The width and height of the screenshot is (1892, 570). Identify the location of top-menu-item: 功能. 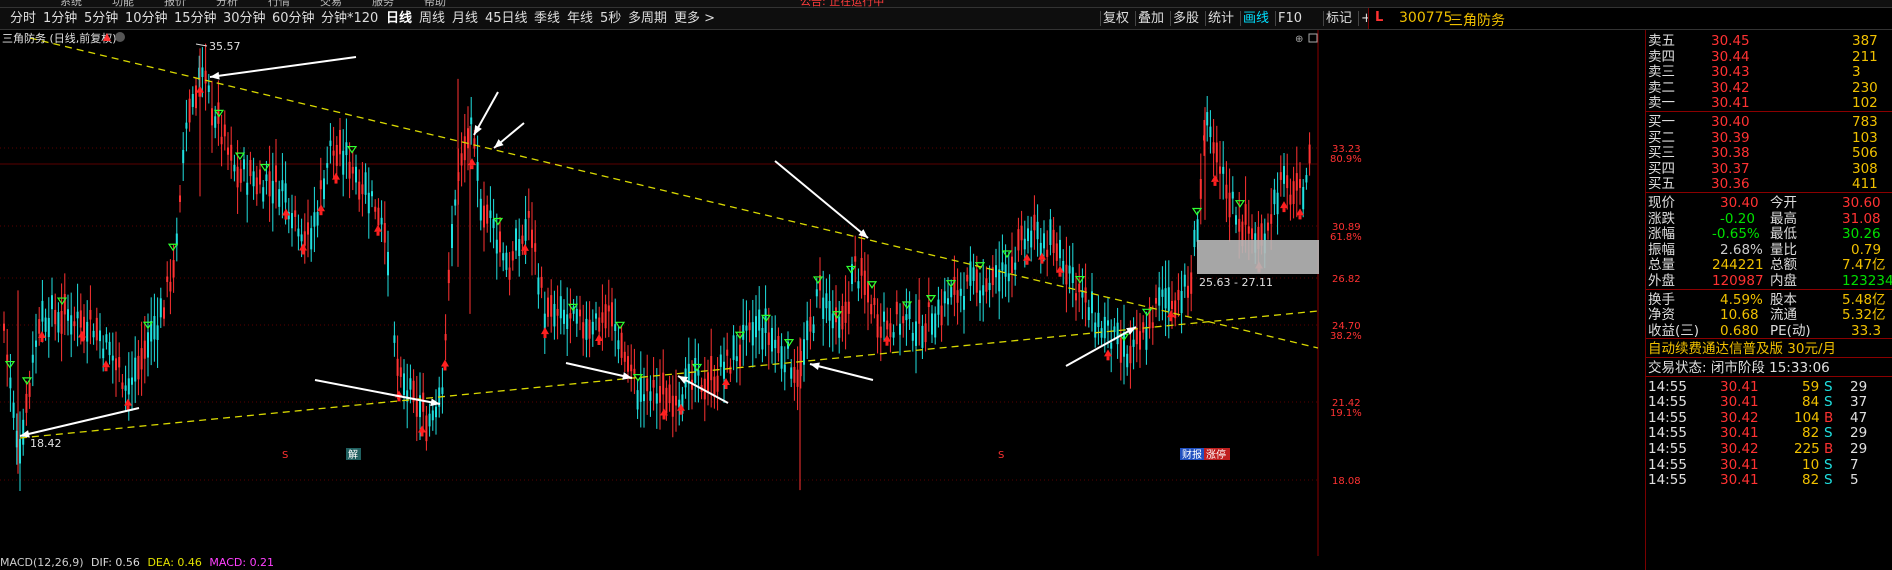
(123, 3).